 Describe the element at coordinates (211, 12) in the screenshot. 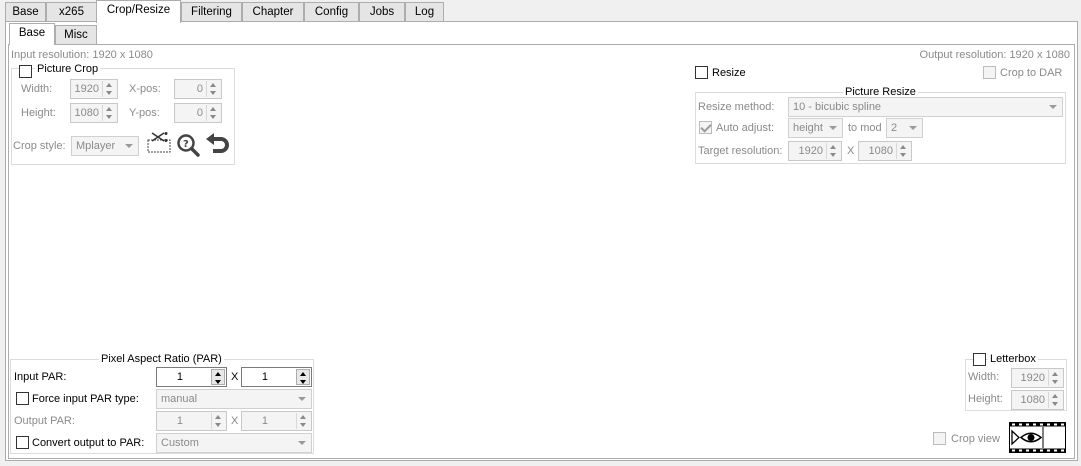

I see `tab-filtering: Filtering` at that location.